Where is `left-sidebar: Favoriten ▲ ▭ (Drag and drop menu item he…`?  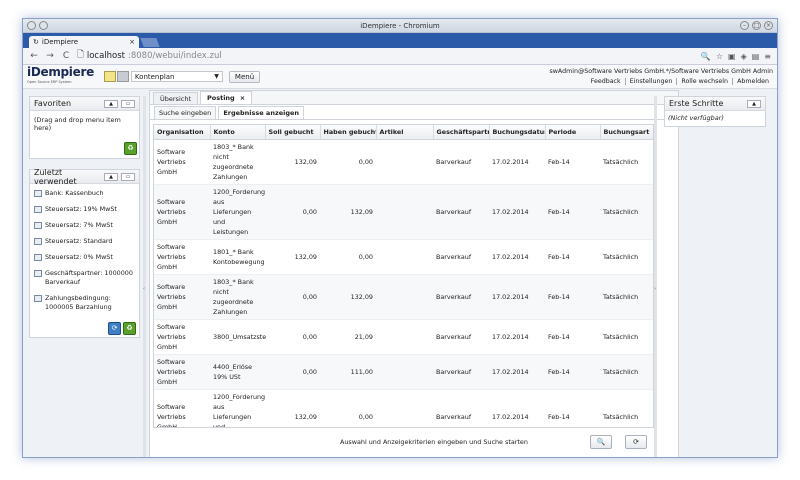
left-sidebar: Favoriten ▲ ▭ (Drag and drop menu item he… is located at coordinates (84, 222).